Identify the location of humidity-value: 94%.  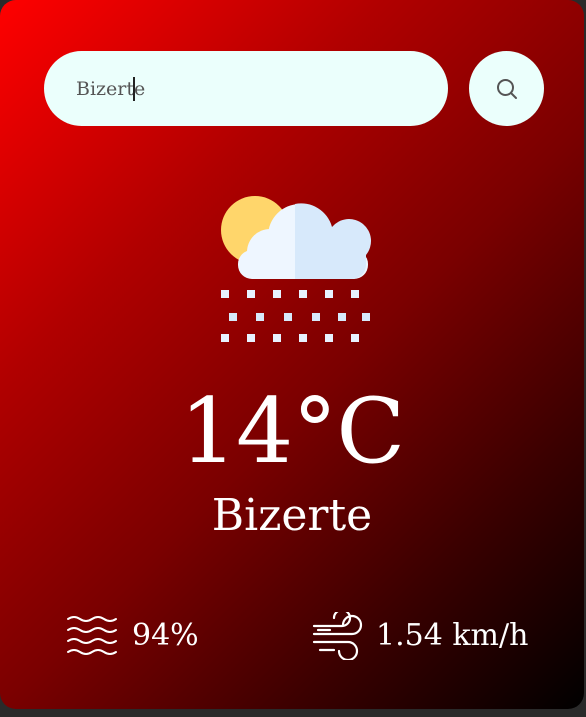
(165, 635).